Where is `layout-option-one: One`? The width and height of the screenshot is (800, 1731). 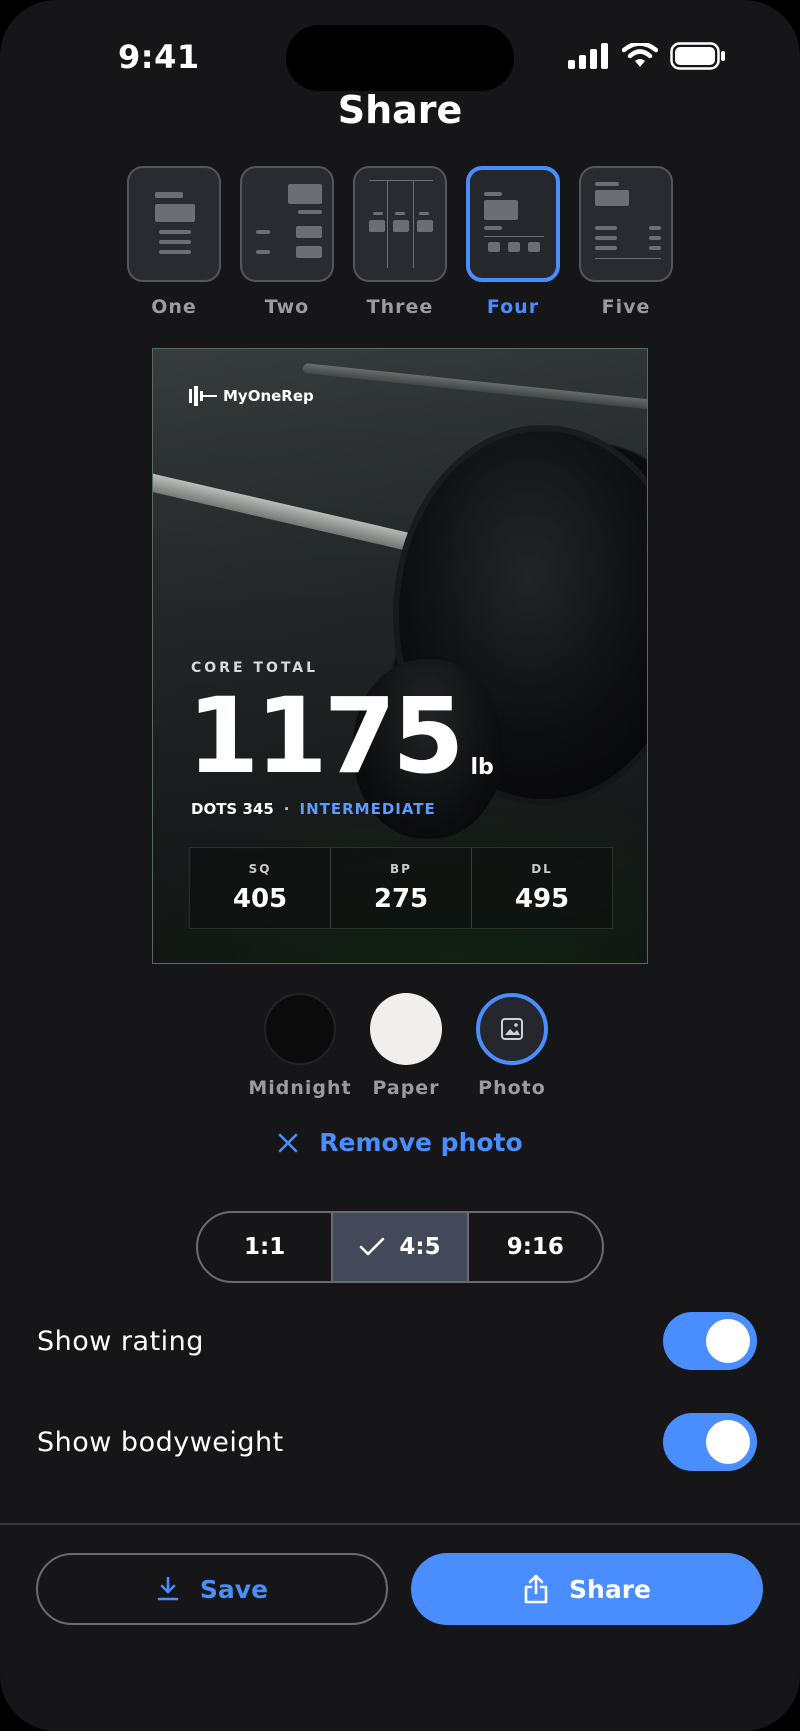 layout-option-one: One is located at coordinates (174, 242).